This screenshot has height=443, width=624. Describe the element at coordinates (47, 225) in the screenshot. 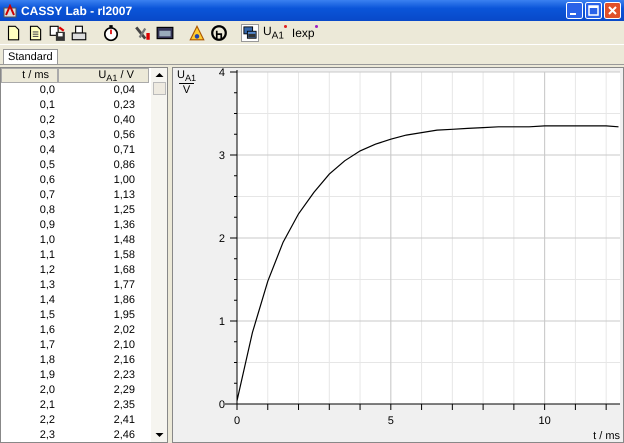

I see `table-cell-text: 0,9` at that location.